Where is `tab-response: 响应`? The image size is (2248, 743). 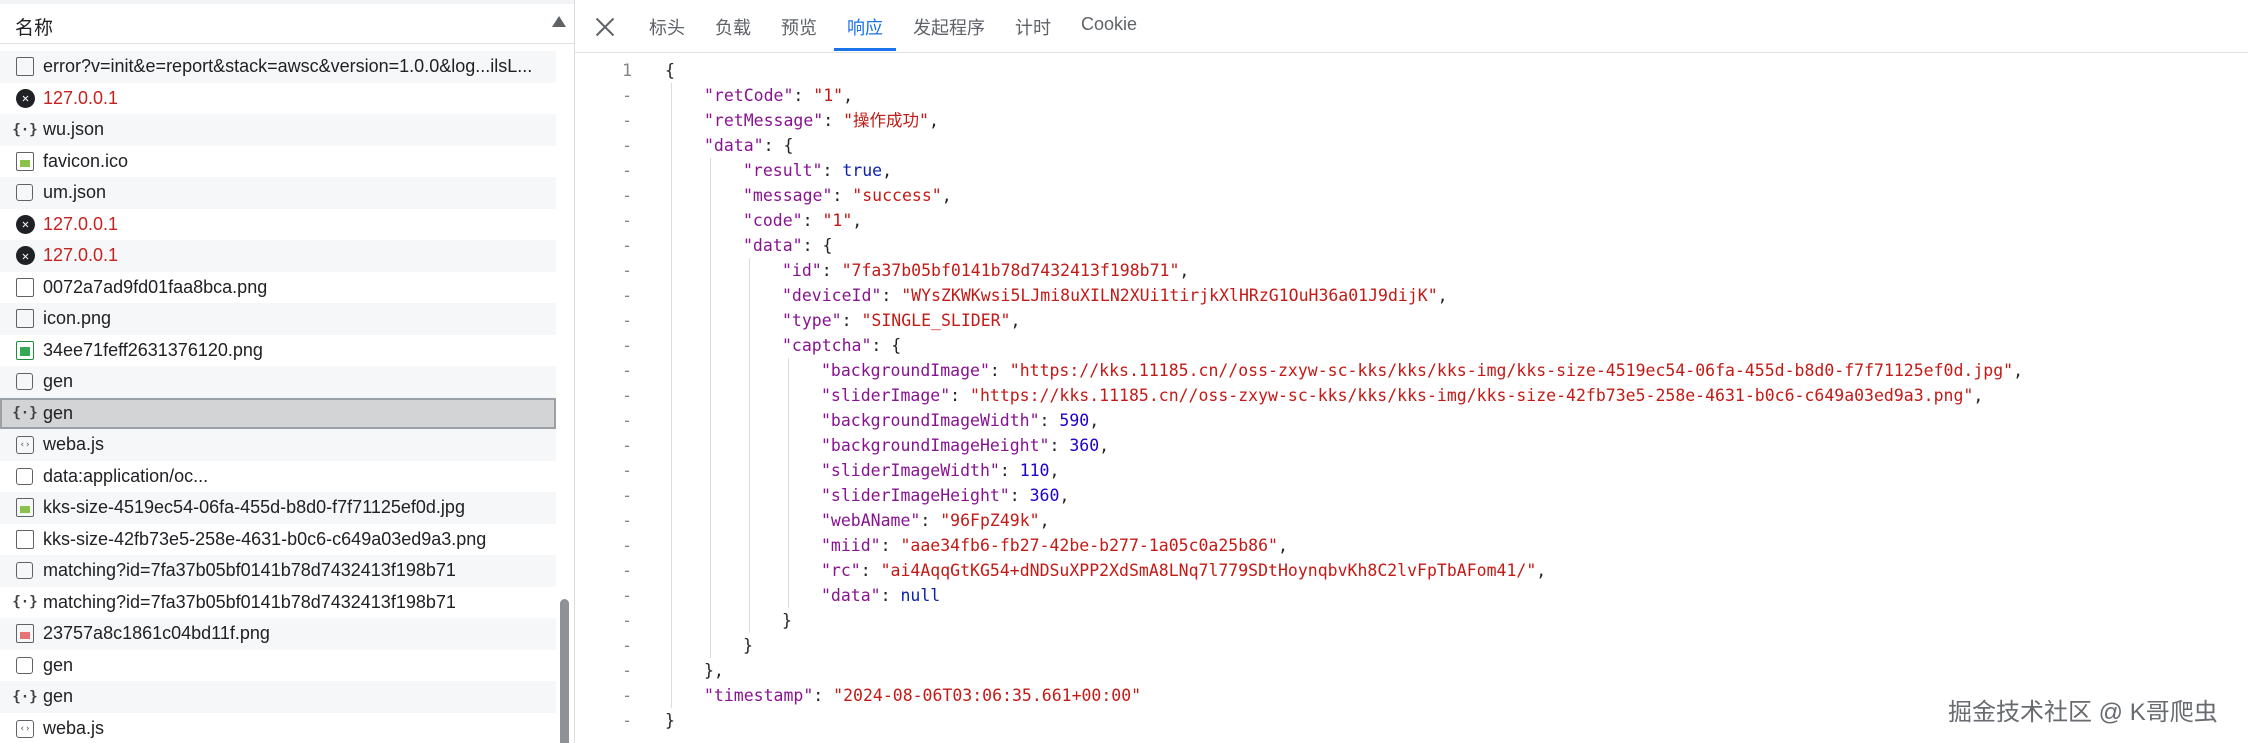 tab-response: 响应 is located at coordinates (865, 27).